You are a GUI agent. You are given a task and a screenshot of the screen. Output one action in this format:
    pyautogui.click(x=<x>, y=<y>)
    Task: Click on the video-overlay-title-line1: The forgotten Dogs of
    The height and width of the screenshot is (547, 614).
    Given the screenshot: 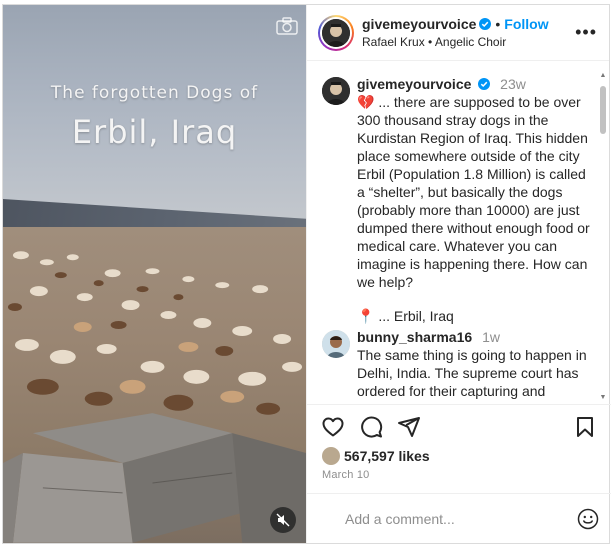 What is the action you would take?
    pyautogui.click(x=154, y=93)
    